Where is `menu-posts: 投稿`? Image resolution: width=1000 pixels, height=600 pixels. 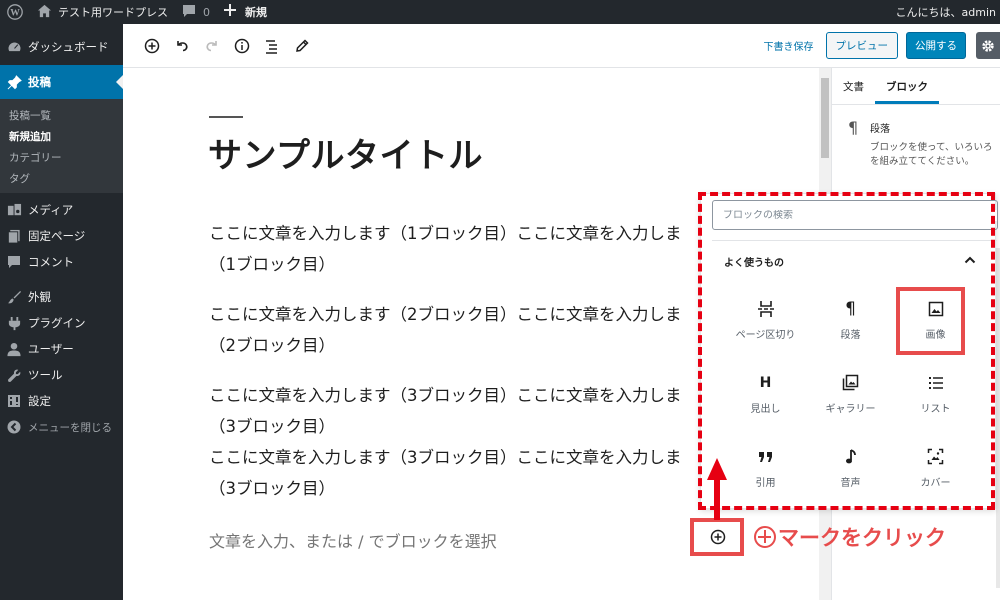 menu-posts: 投稿 is located at coordinates (61, 82).